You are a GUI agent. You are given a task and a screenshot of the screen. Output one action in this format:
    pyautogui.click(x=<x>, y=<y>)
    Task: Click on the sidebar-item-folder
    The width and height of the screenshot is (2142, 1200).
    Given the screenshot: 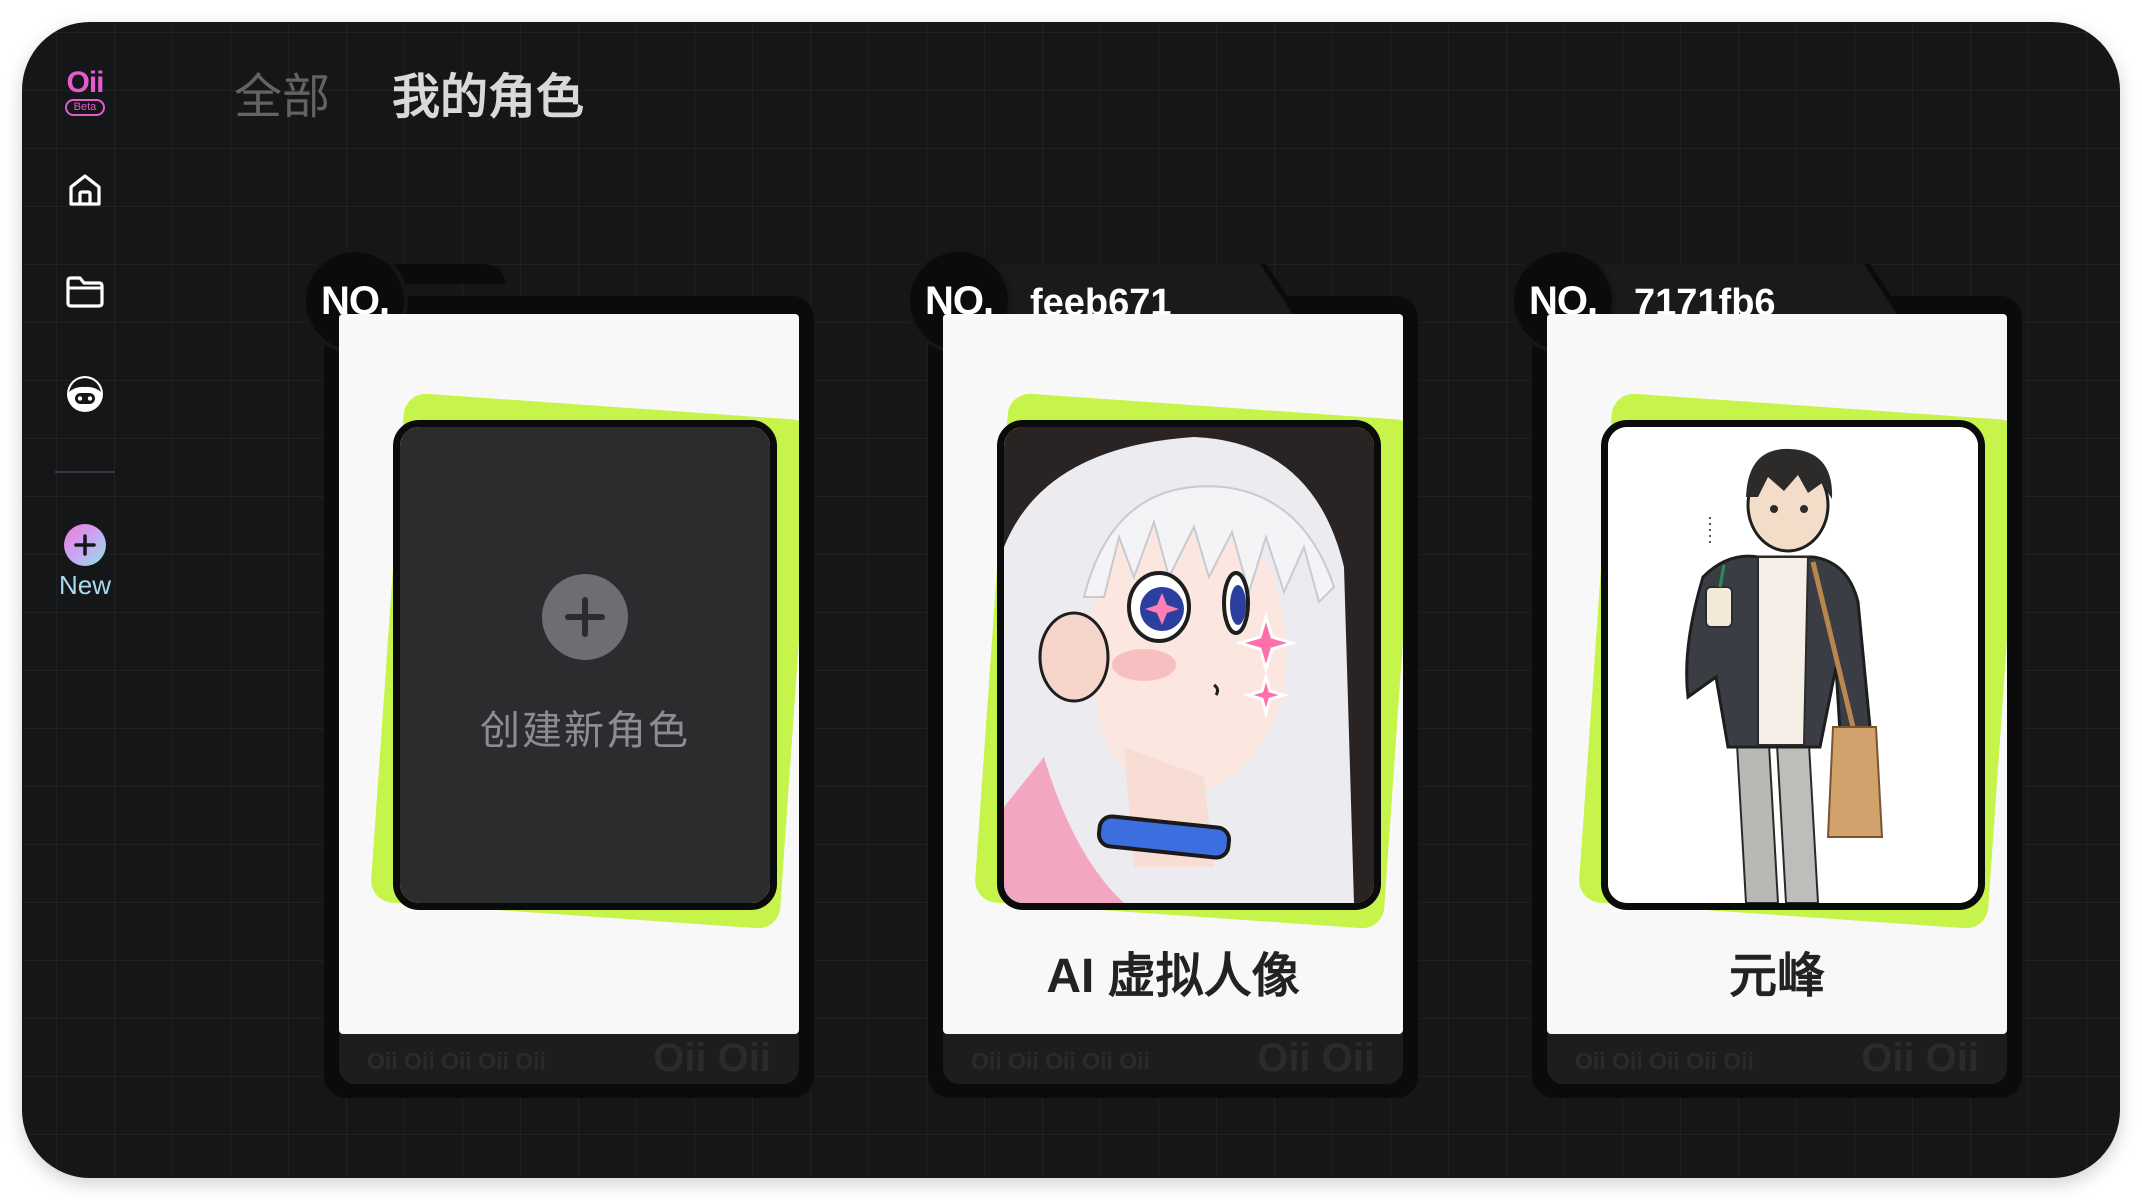 What is the action you would take?
    pyautogui.click(x=85, y=292)
    